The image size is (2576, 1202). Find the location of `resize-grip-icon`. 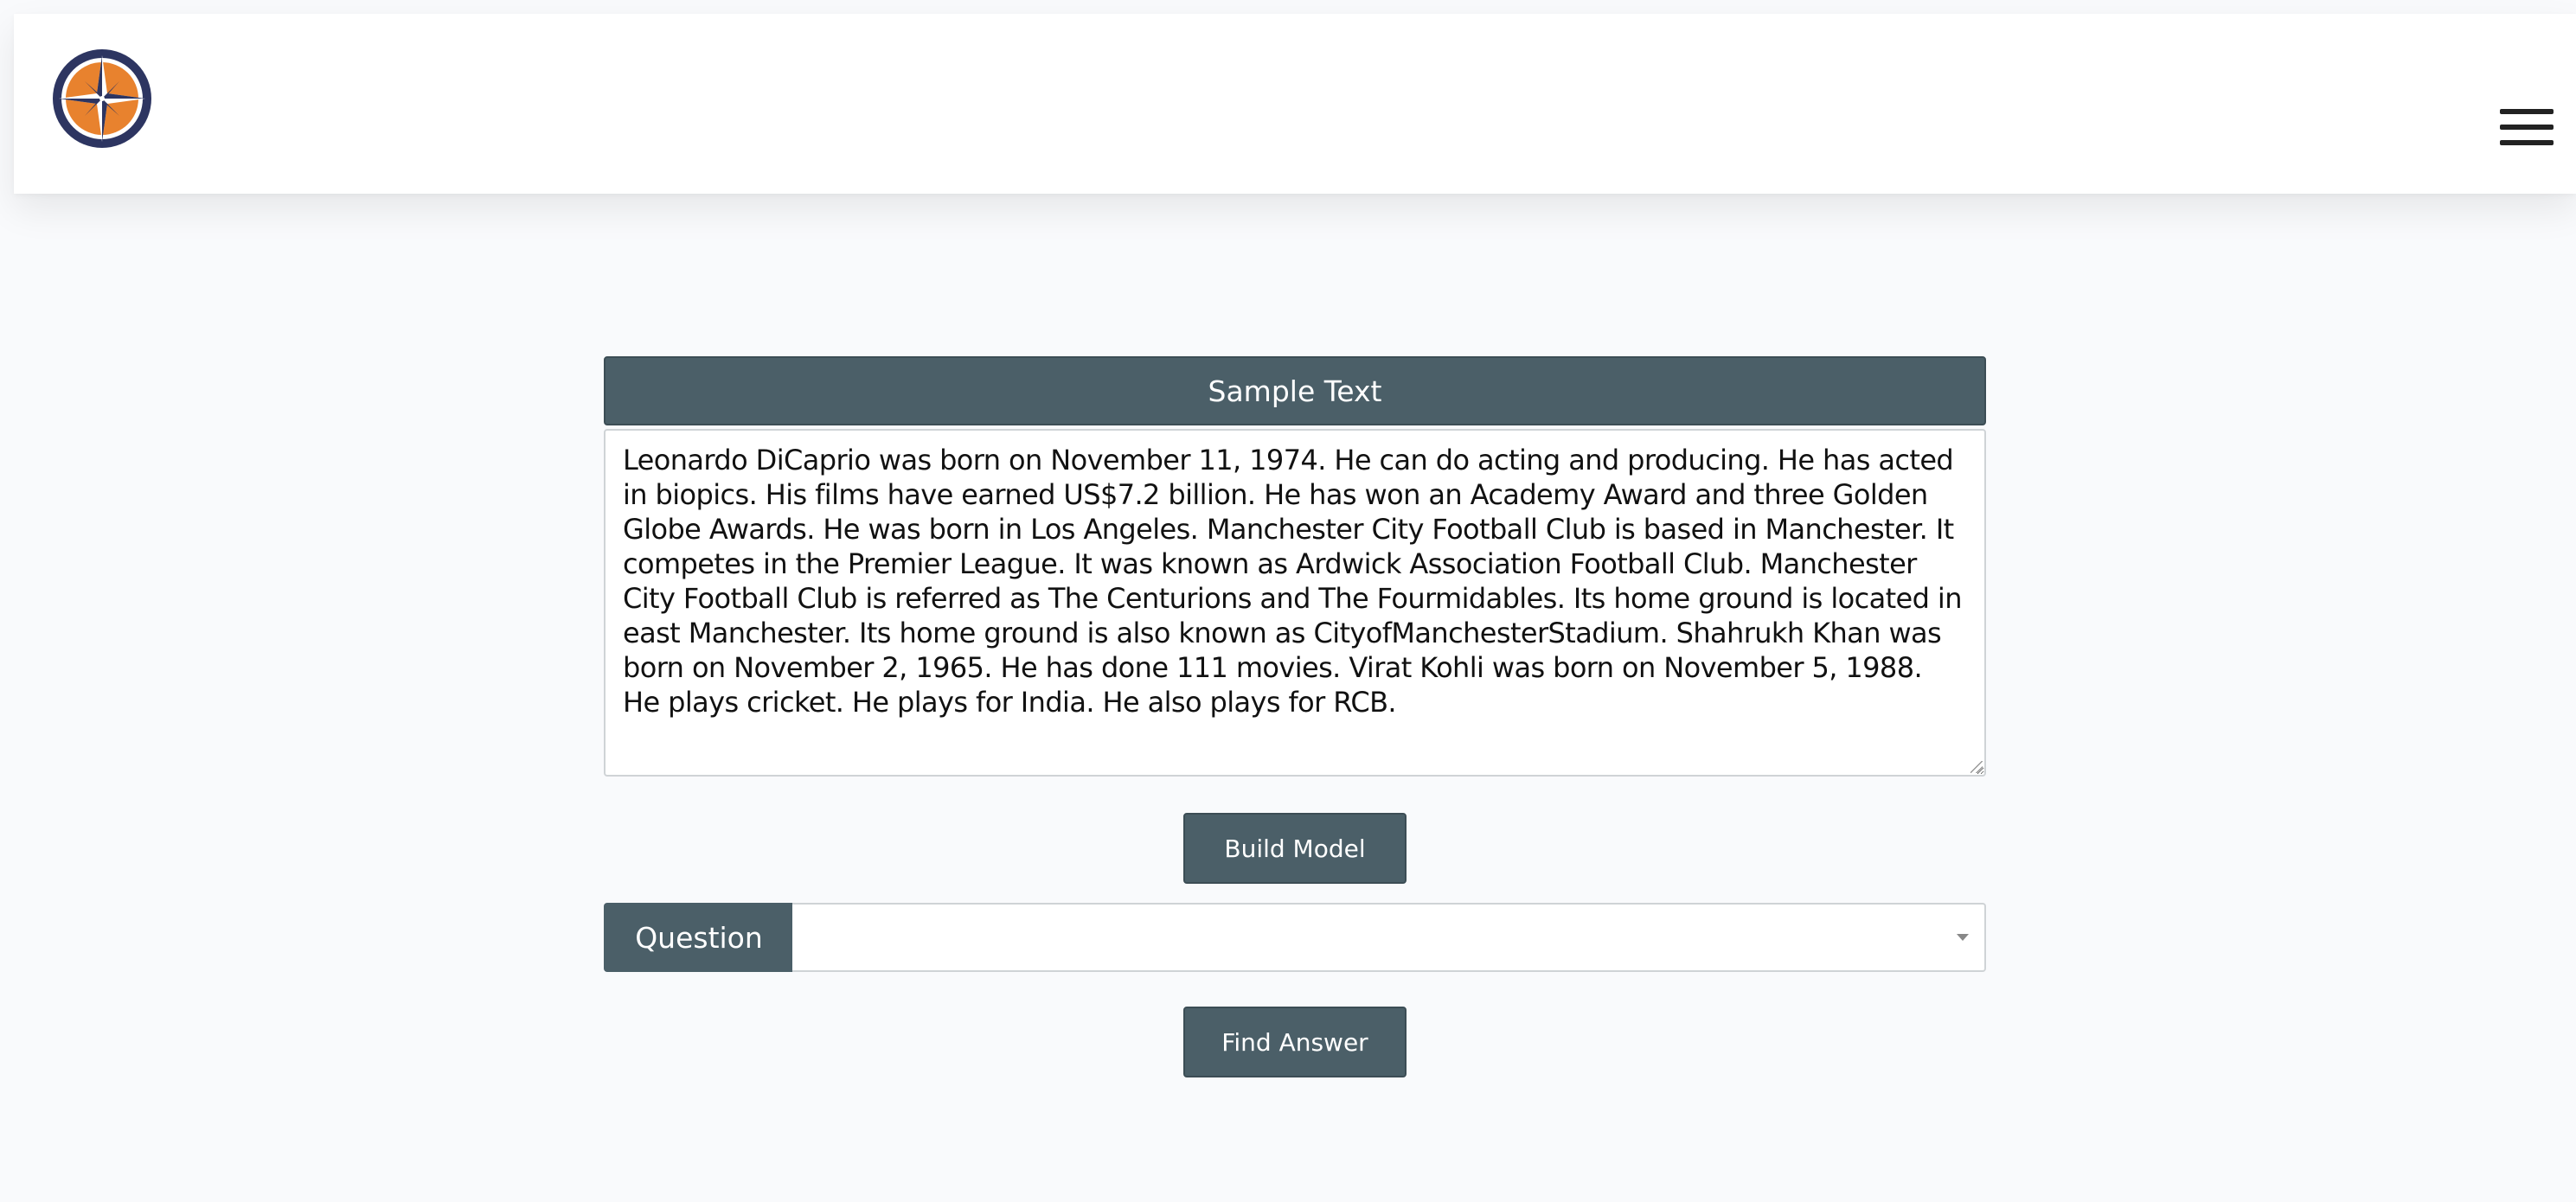

resize-grip-icon is located at coordinates (1977, 767).